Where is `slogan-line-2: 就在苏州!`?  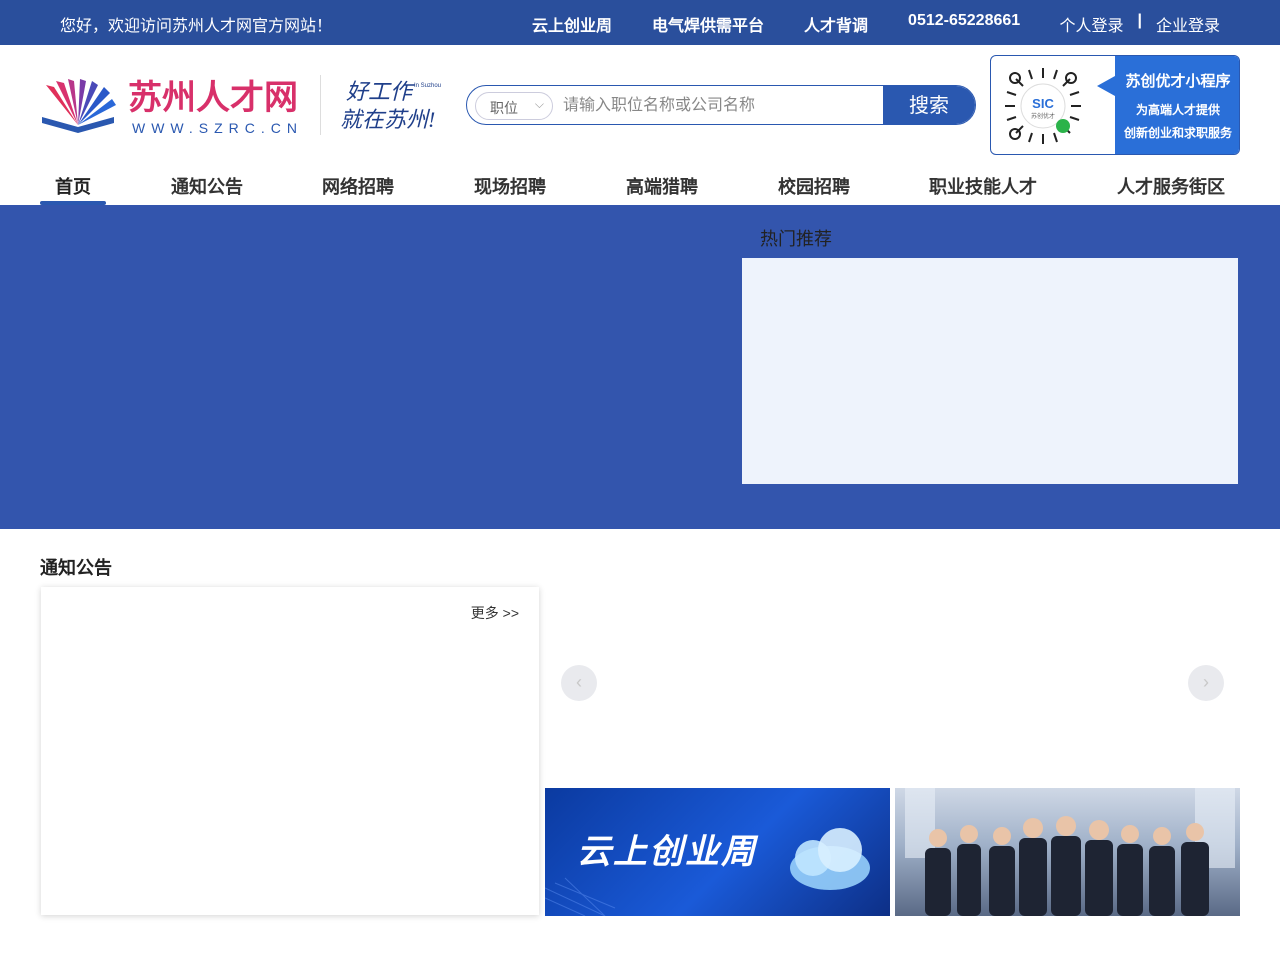 slogan-line-2: 就在苏州! is located at coordinates (387, 119).